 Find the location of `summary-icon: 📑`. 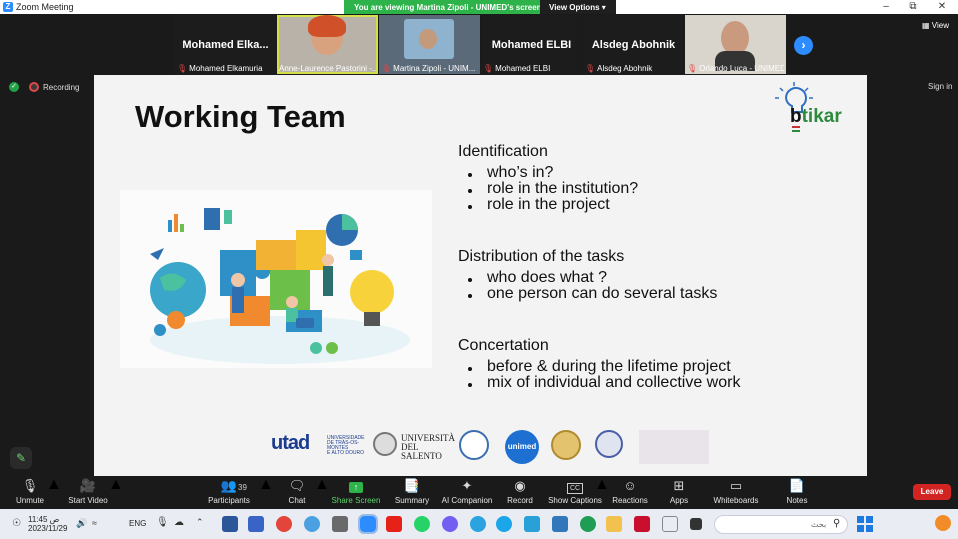

summary-icon: 📑 is located at coordinates (412, 485).